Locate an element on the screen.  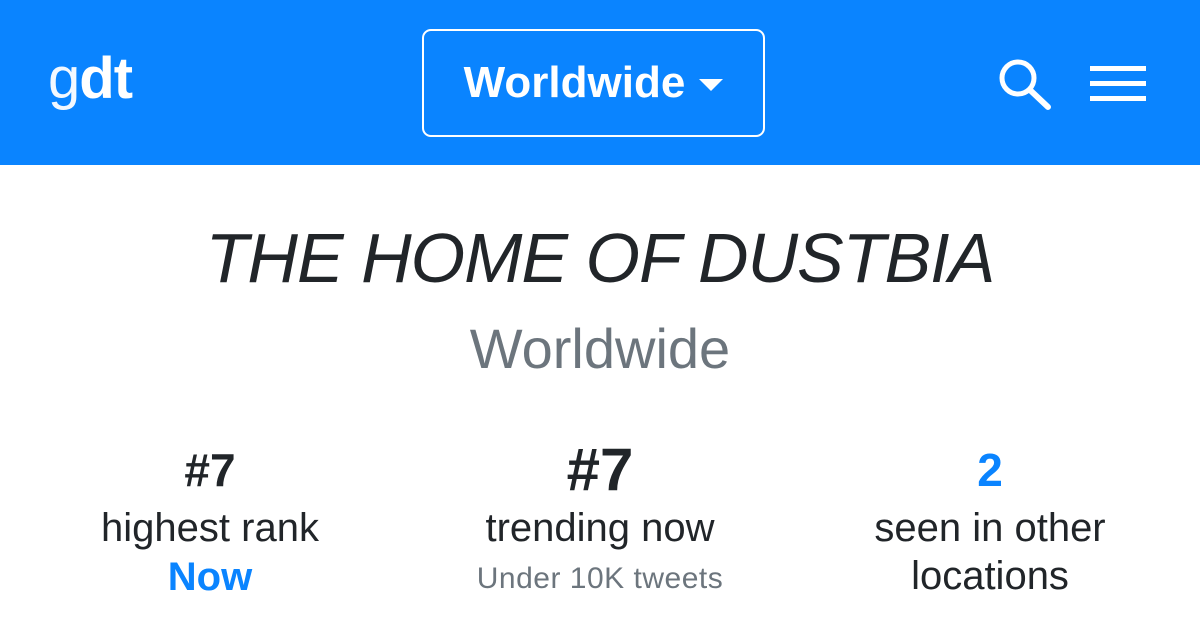
location-dropdown-button: Worldwide is located at coordinates (593, 83).